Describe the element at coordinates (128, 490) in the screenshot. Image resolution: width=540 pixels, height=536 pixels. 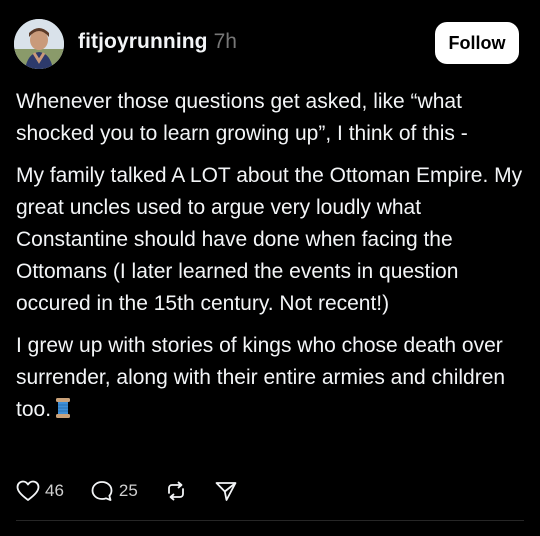
I see `comment-count: 25` at that location.